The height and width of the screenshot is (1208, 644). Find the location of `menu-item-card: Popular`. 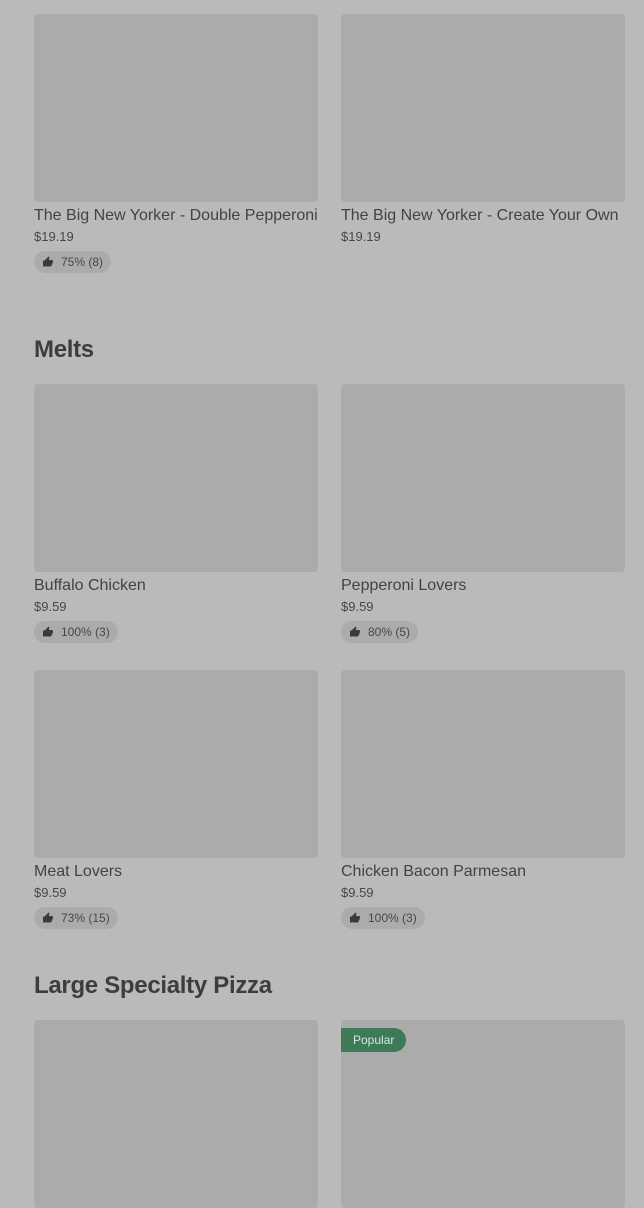

menu-item-card: Popular is located at coordinates (483, 1114).